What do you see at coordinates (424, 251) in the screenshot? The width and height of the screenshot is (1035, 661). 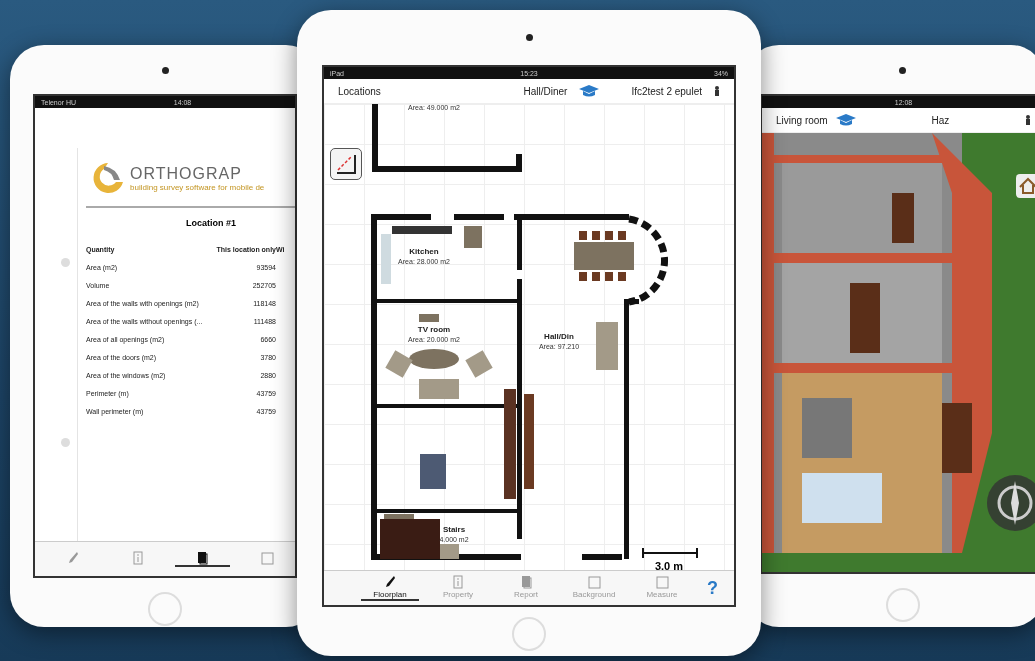 I see `room-name: Kitchen` at bounding box center [424, 251].